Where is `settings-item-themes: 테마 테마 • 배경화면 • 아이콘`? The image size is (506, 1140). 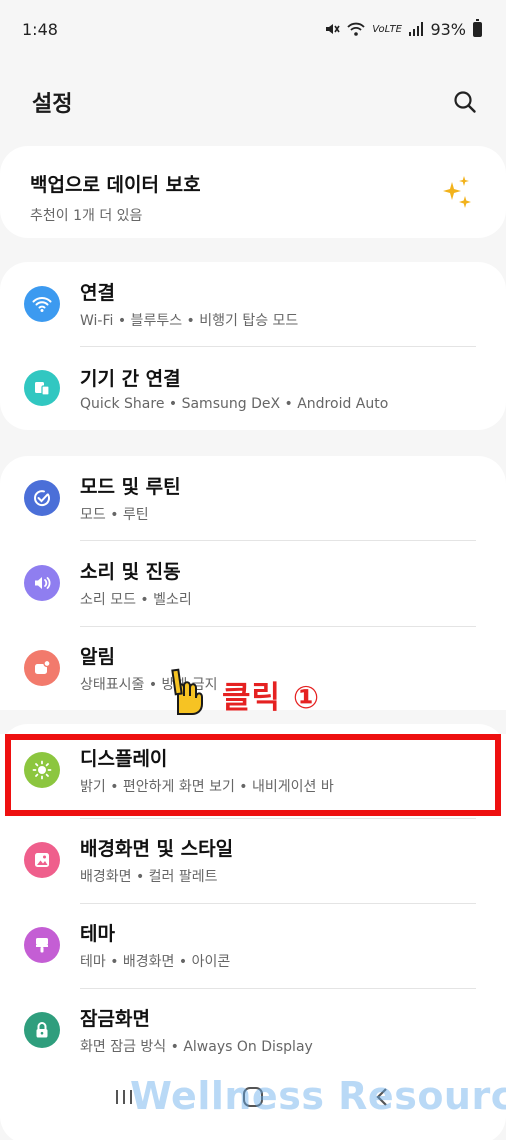 settings-item-themes: 테마 테마 • 배경화면 • 아이콘 is located at coordinates (253, 945).